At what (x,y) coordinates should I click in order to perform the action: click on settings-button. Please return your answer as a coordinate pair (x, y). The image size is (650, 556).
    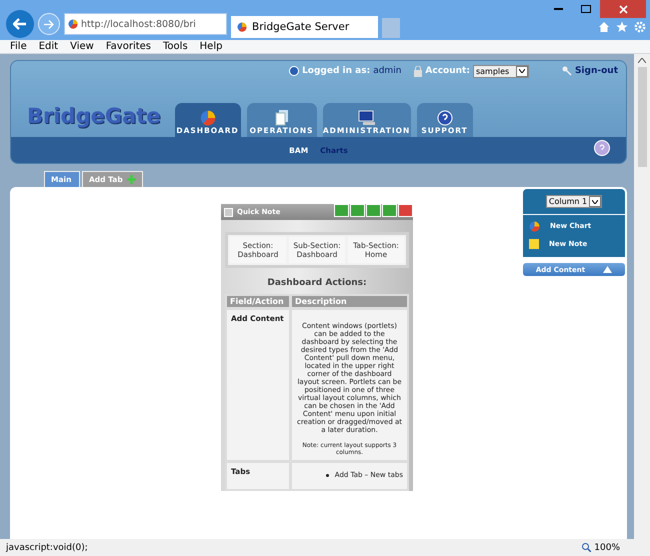
    Looking at the image, I should click on (357, 210).